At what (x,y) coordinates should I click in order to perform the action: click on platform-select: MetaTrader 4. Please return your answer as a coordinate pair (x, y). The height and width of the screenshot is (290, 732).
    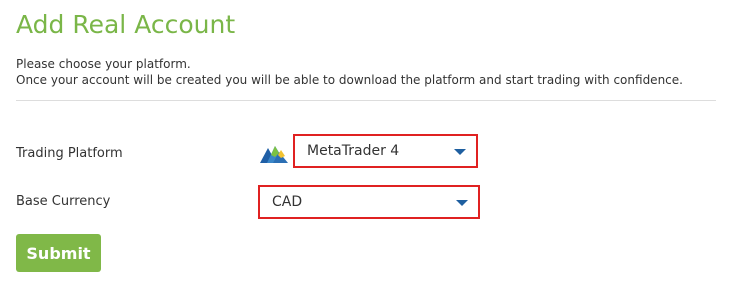
    Looking at the image, I should click on (385, 151).